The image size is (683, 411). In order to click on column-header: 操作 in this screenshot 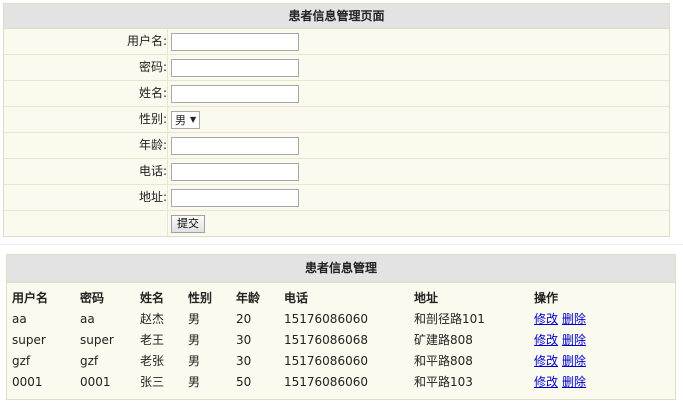, I will do `click(546, 298)`.